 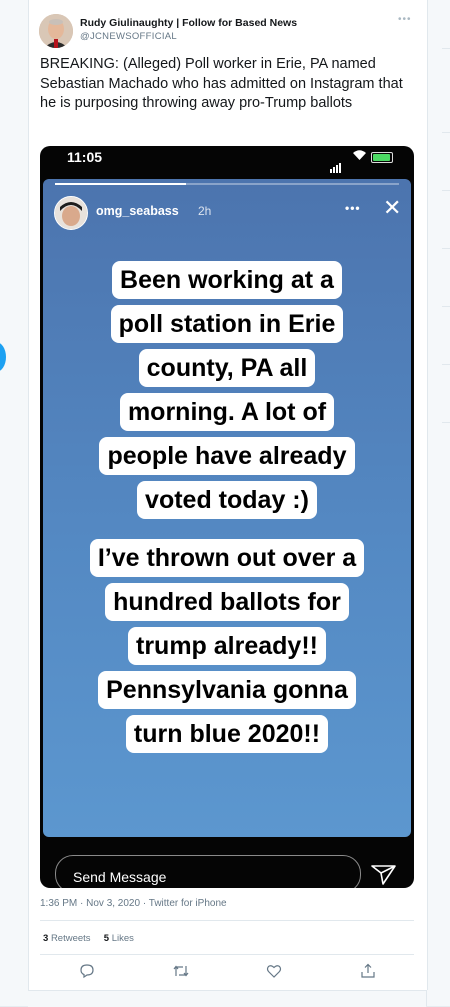 I want to click on battery-icon, so click(x=382, y=157).